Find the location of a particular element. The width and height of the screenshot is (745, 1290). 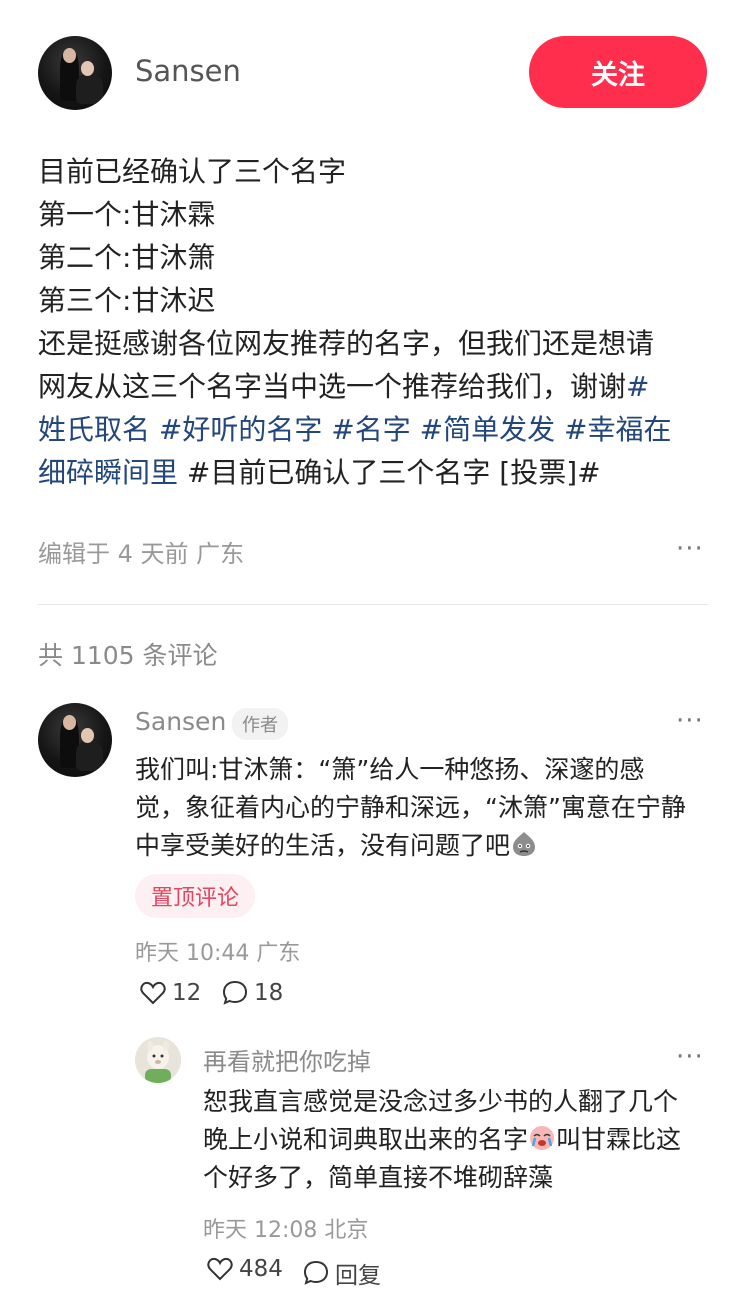

replier-avatar is located at coordinates (158, 1060).